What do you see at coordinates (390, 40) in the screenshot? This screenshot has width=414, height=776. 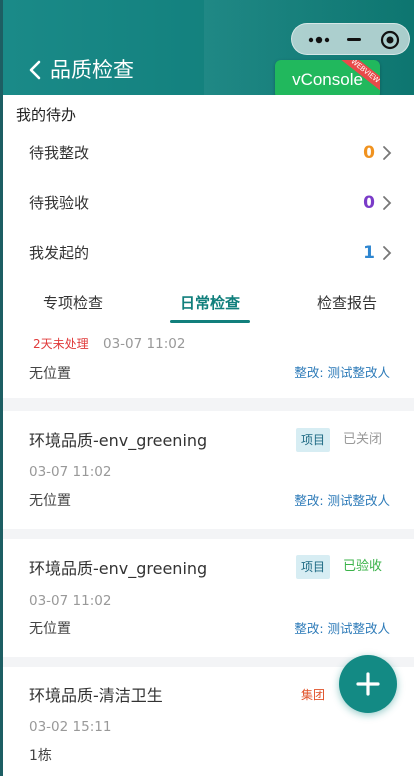 I see `close-target-icon` at bounding box center [390, 40].